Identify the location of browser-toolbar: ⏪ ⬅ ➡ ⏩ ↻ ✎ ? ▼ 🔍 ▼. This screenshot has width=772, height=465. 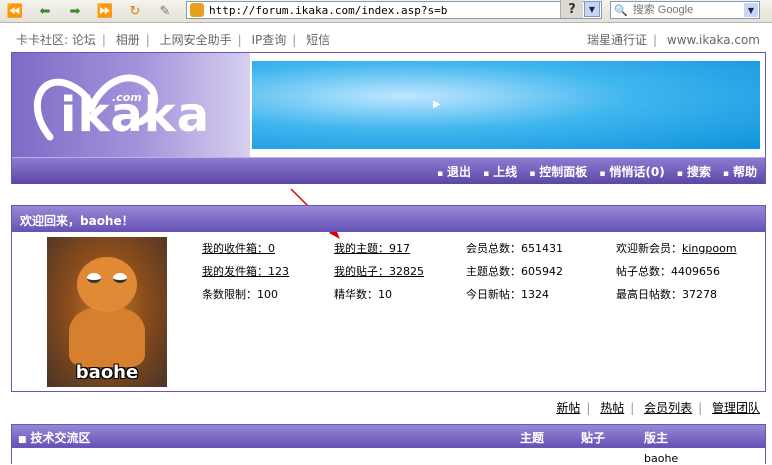
(386, 11).